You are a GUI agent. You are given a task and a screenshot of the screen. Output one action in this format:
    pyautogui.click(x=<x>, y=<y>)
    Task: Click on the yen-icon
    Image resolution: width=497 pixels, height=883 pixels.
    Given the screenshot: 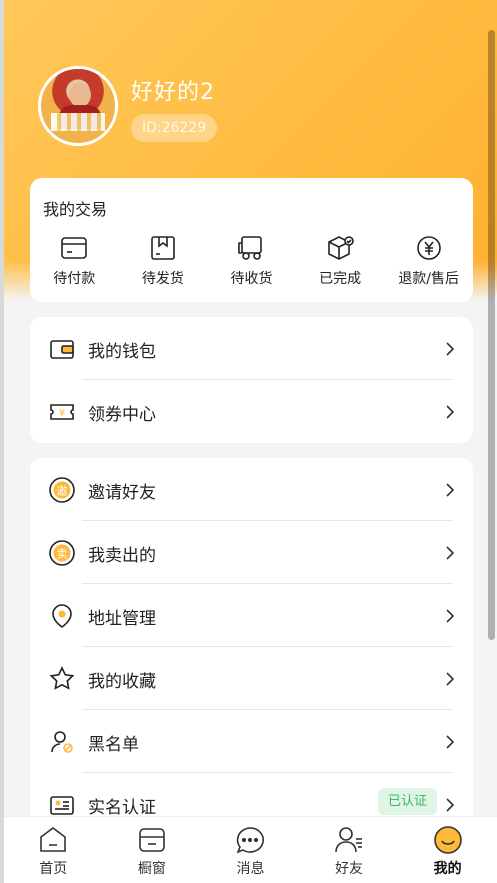 What is the action you would take?
    pyautogui.click(x=428, y=248)
    